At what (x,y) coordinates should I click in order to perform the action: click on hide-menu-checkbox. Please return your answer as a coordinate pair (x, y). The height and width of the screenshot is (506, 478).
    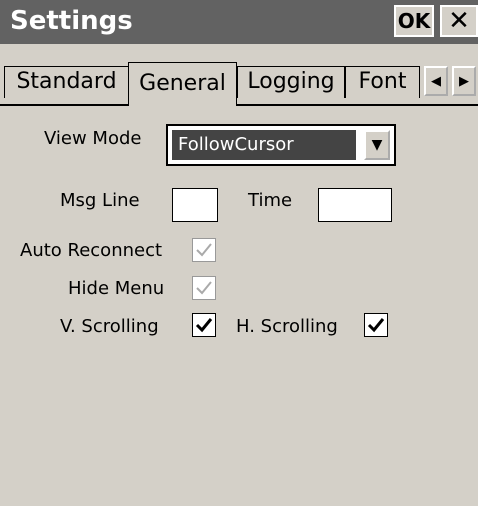
    Looking at the image, I should click on (204, 288).